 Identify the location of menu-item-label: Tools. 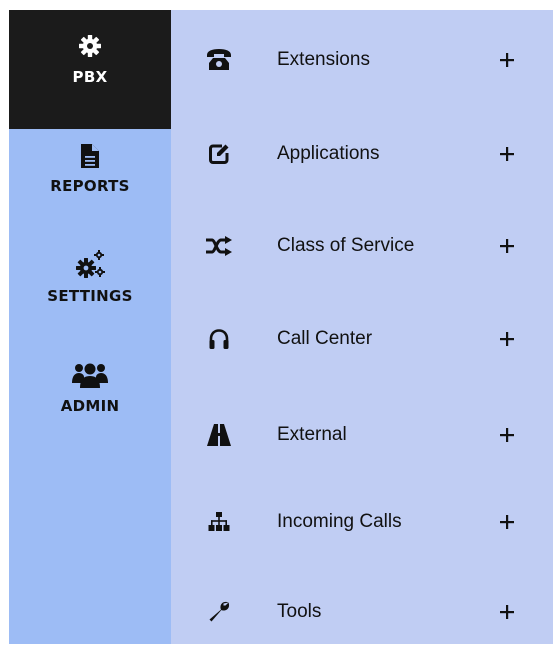
(299, 611).